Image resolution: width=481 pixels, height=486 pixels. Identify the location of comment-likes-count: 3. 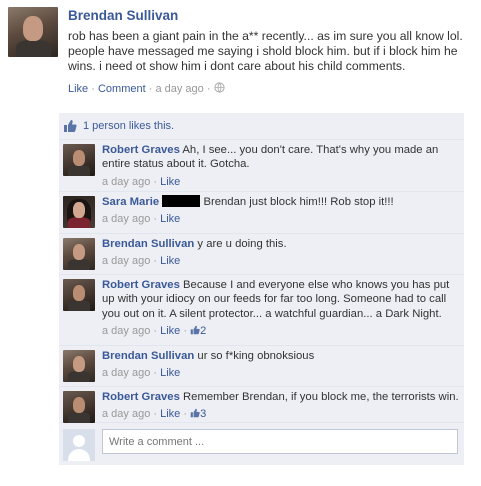
(198, 414).